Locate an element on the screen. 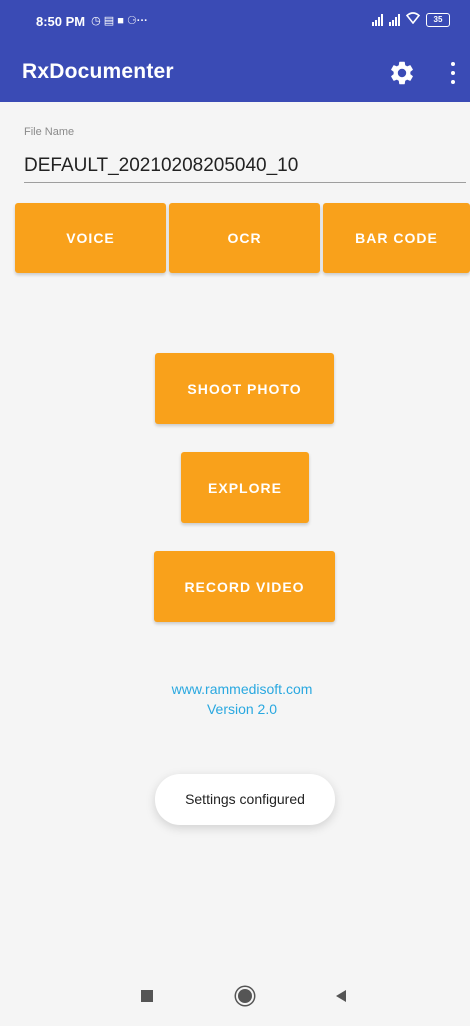 This screenshot has width=470, height=1026. wifi-icon is located at coordinates (413, 19).